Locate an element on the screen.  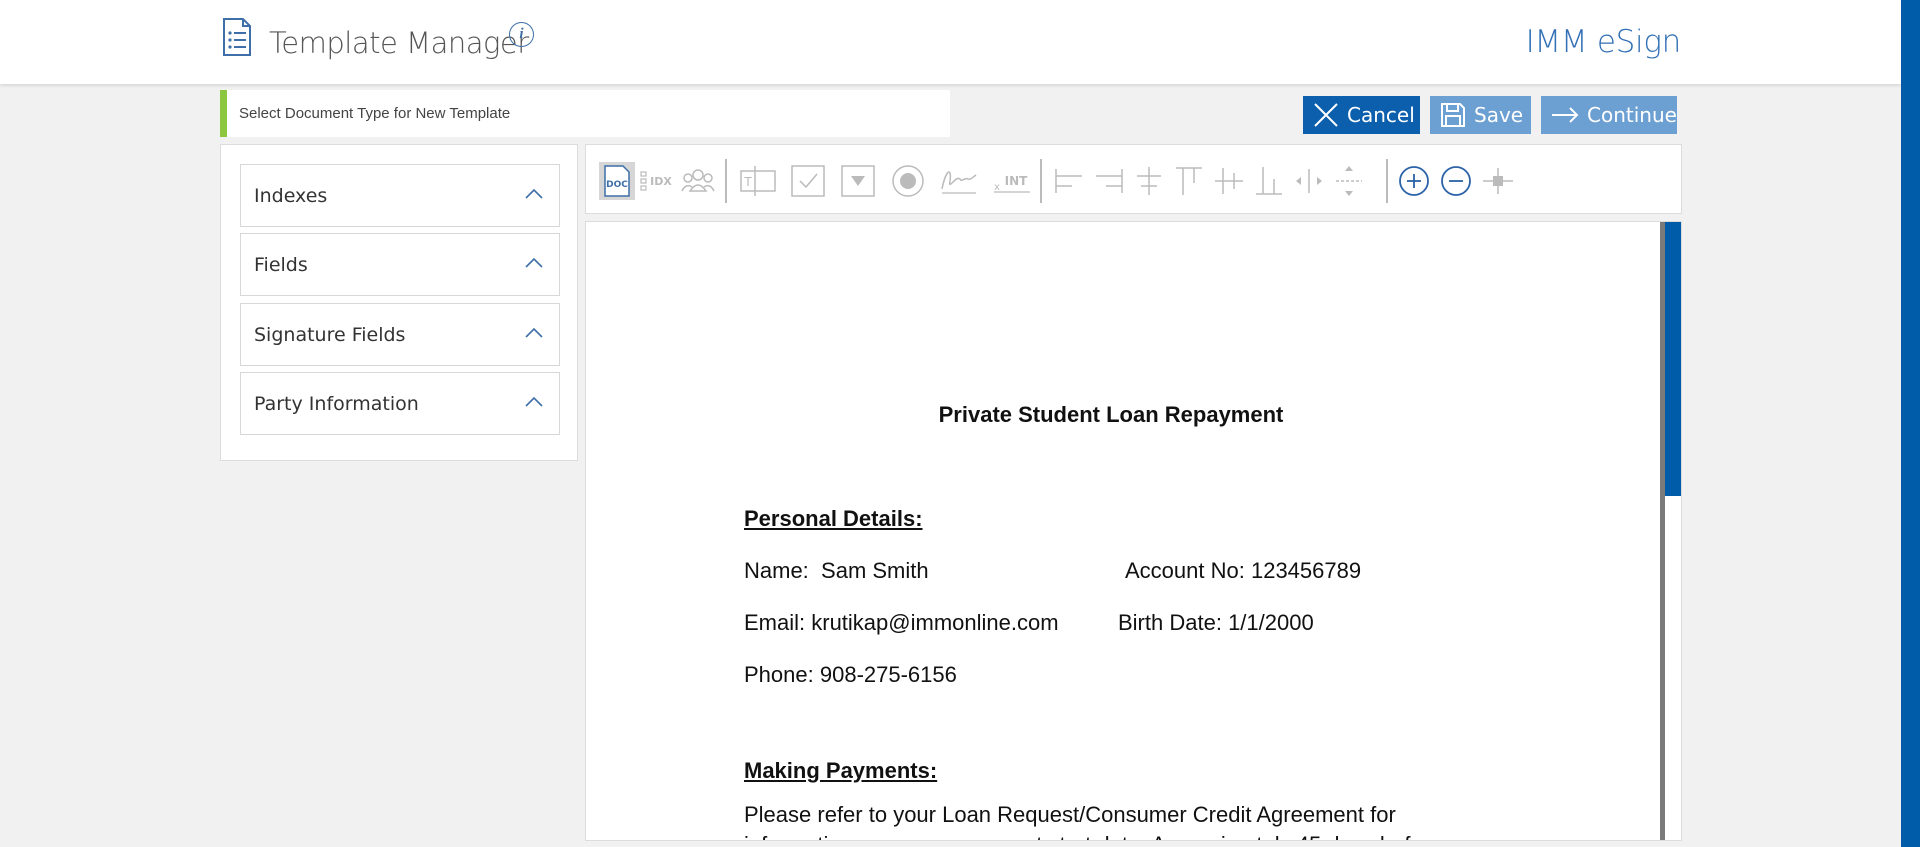
phone-row: Phone: 908-275-6156 is located at coordinates (850, 675).